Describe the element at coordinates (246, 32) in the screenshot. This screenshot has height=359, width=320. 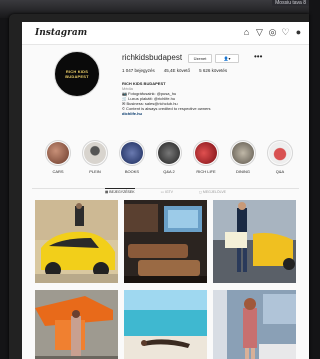
I see `home-icon: ⌂` at that location.